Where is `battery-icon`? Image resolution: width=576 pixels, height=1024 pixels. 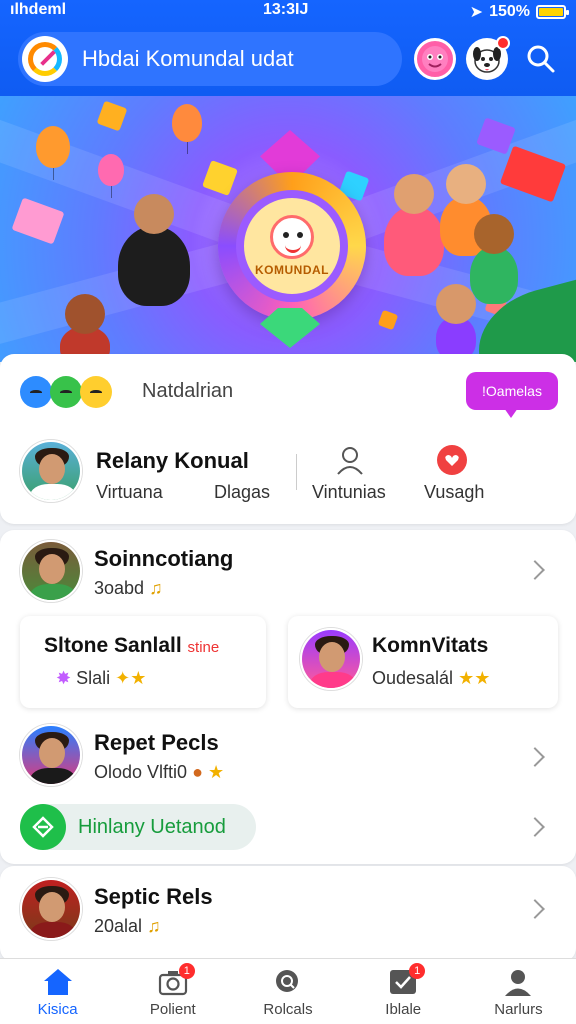 battery-icon is located at coordinates (552, 12).